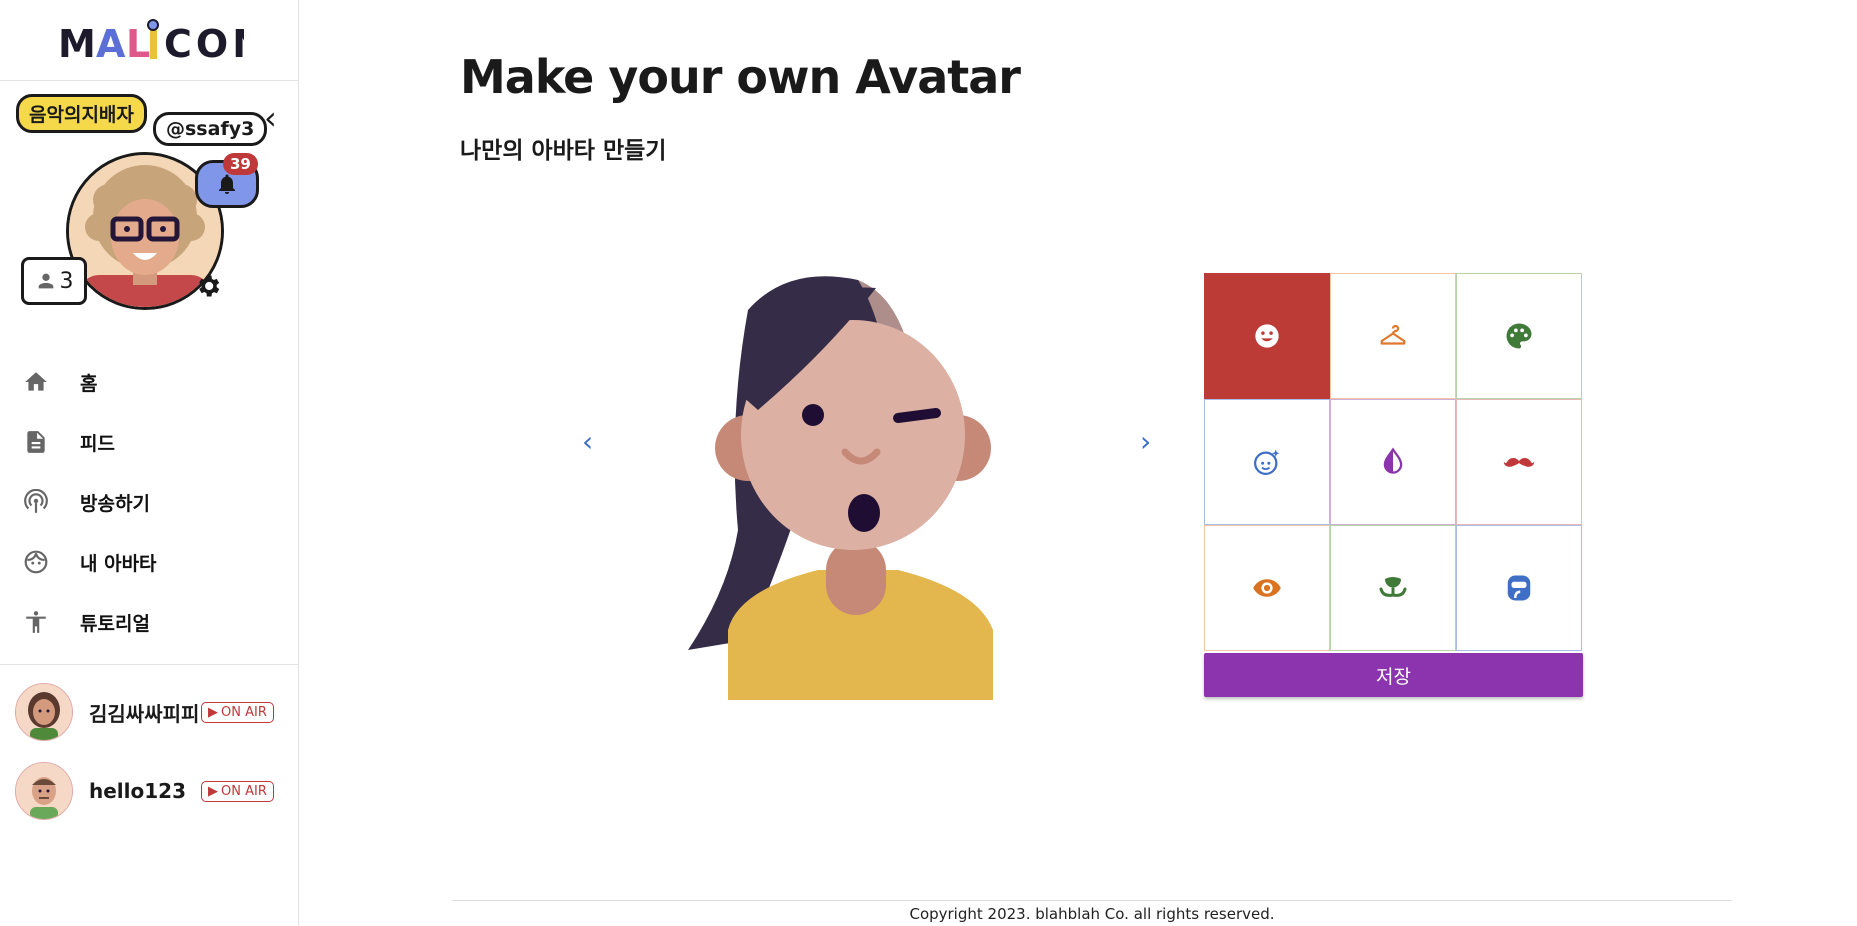 The image size is (1857, 926). What do you see at coordinates (115, 623) in the screenshot?
I see `nav-label: 튜토리얼` at bounding box center [115, 623].